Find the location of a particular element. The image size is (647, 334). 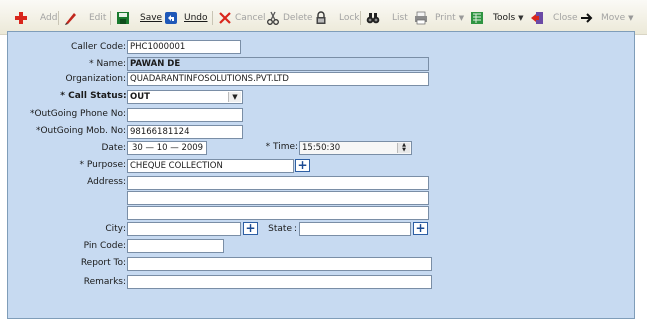

edit-button: Edit is located at coordinates (85, 18).